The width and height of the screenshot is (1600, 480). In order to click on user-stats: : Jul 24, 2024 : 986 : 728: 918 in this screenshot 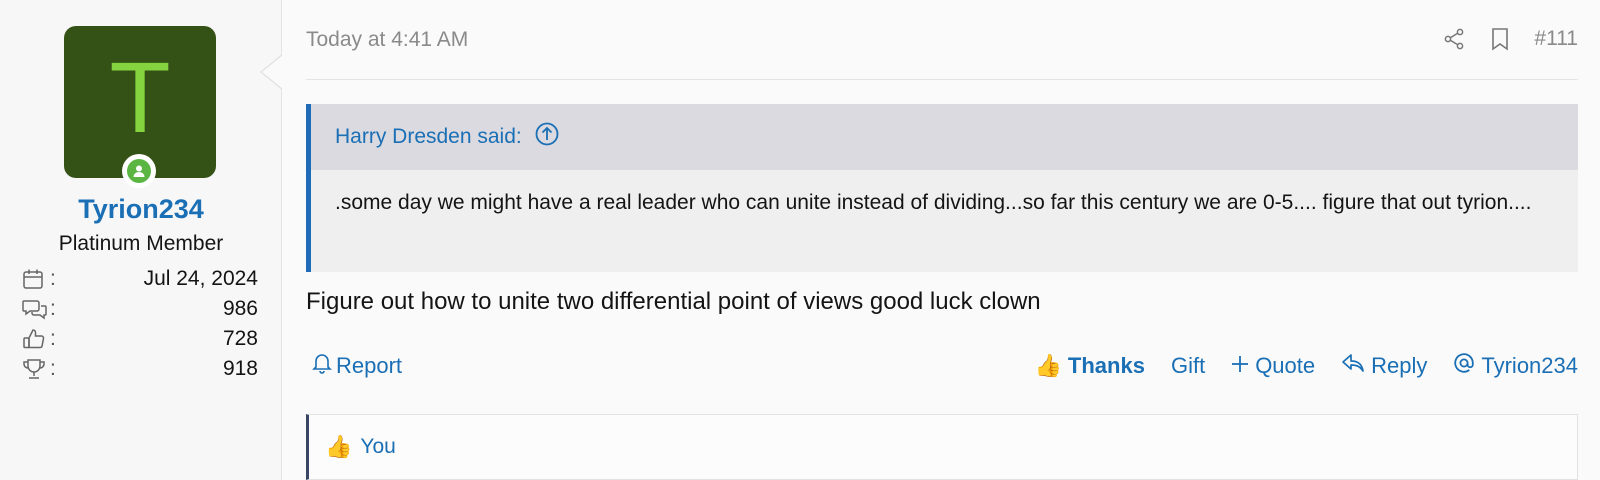, I will do `click(140, 324)`.